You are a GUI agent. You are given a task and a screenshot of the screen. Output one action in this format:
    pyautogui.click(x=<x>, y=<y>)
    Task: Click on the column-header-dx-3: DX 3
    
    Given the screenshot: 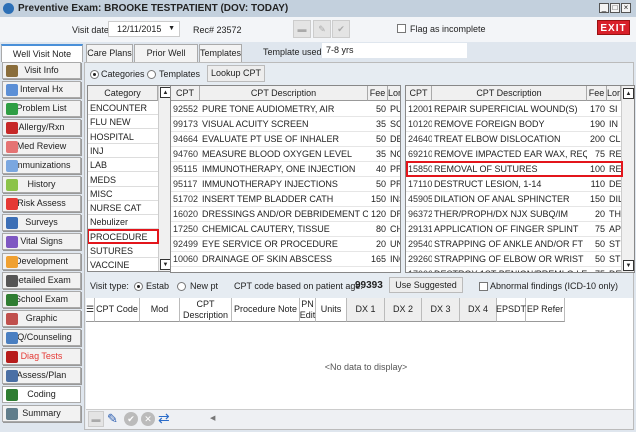 What is the action you would take?
    pyautogui.click(x=441, y=310)
    